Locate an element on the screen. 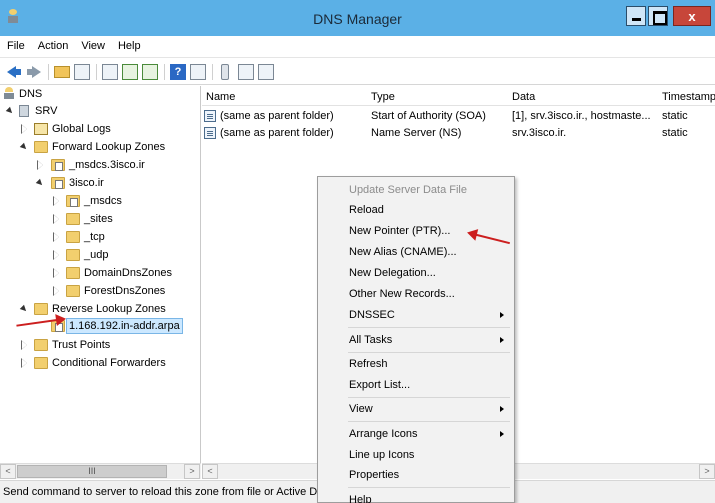  scroll-thumb: III is located at coordinates (92, 471).